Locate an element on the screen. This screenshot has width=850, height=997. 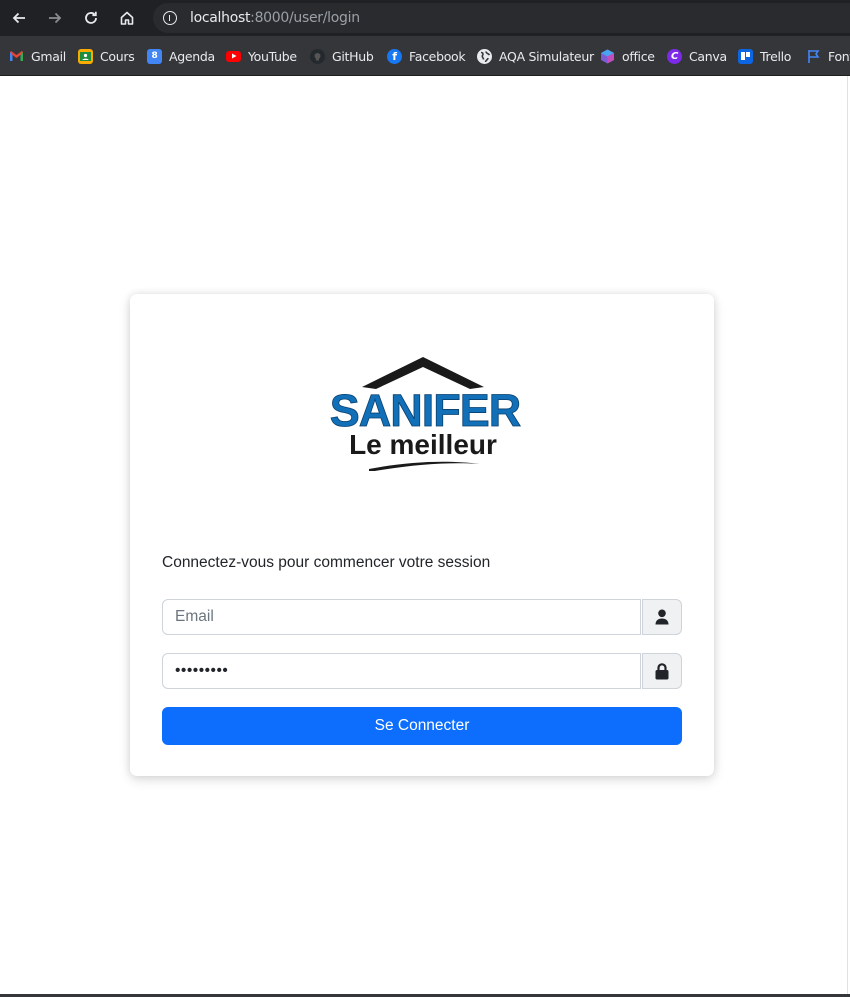
reload-icon is located at coordinates (91, 17).